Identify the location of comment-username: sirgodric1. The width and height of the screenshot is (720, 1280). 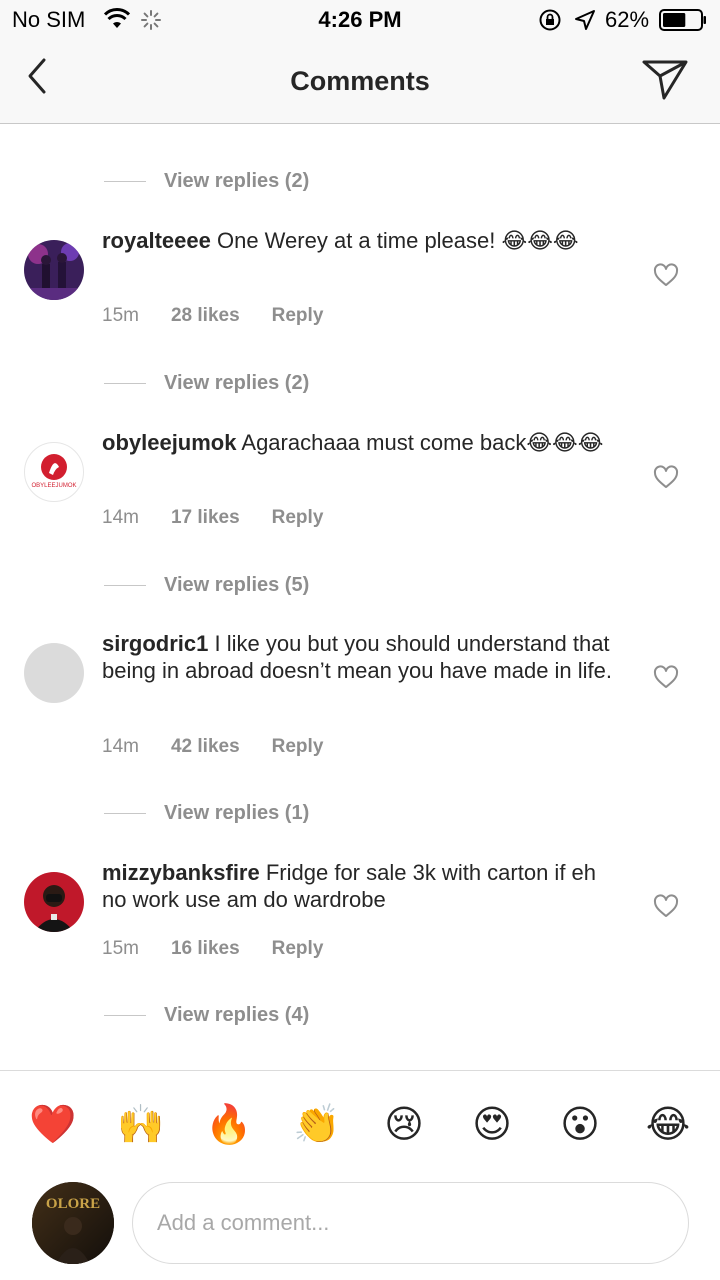
(155, 643).